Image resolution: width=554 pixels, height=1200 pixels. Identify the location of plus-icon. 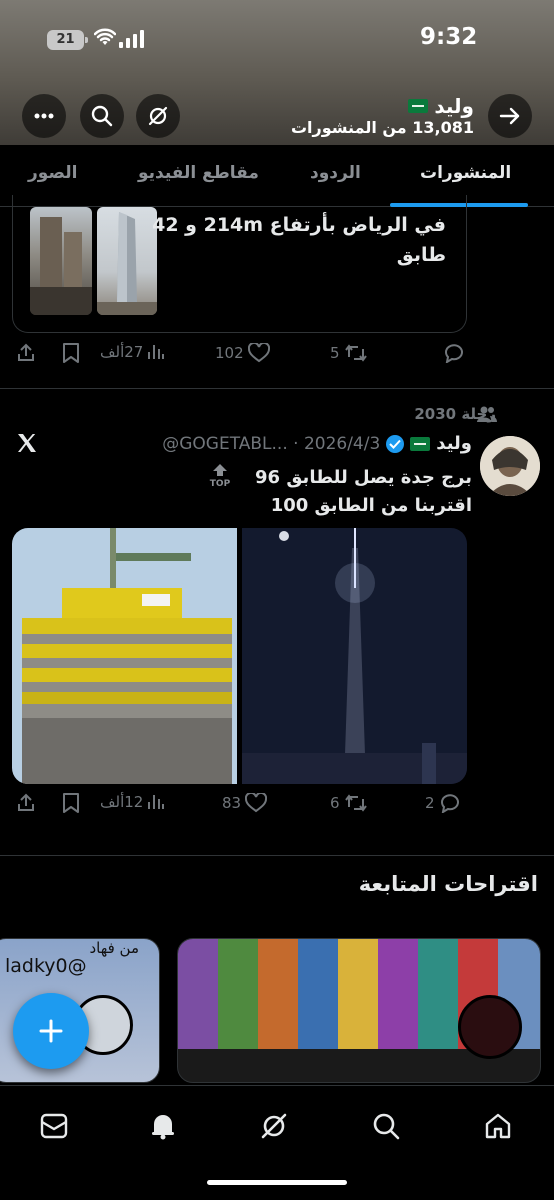
(51, 1031).